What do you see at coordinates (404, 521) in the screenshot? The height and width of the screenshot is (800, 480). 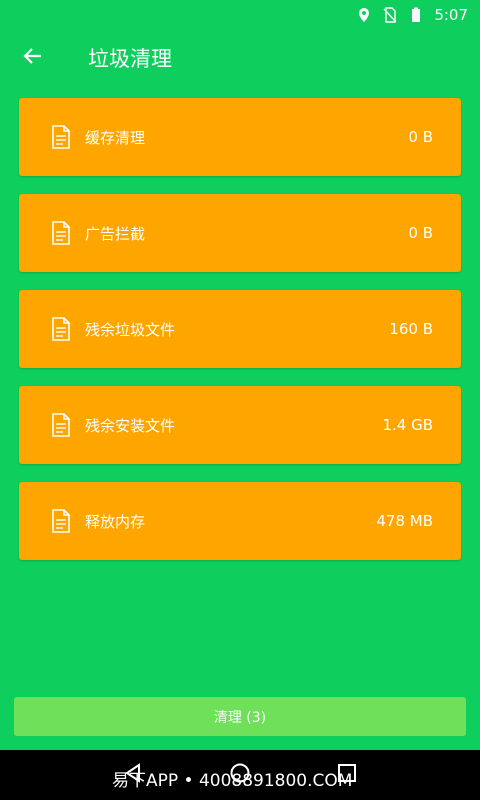 I see `item-size: 478 MB` at bounding box center [404, 521].